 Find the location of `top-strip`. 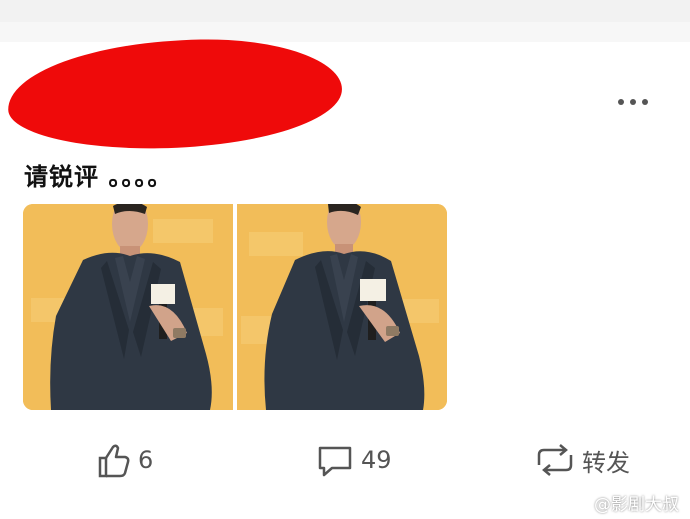

top-strip is located at coordinates (345, 11).